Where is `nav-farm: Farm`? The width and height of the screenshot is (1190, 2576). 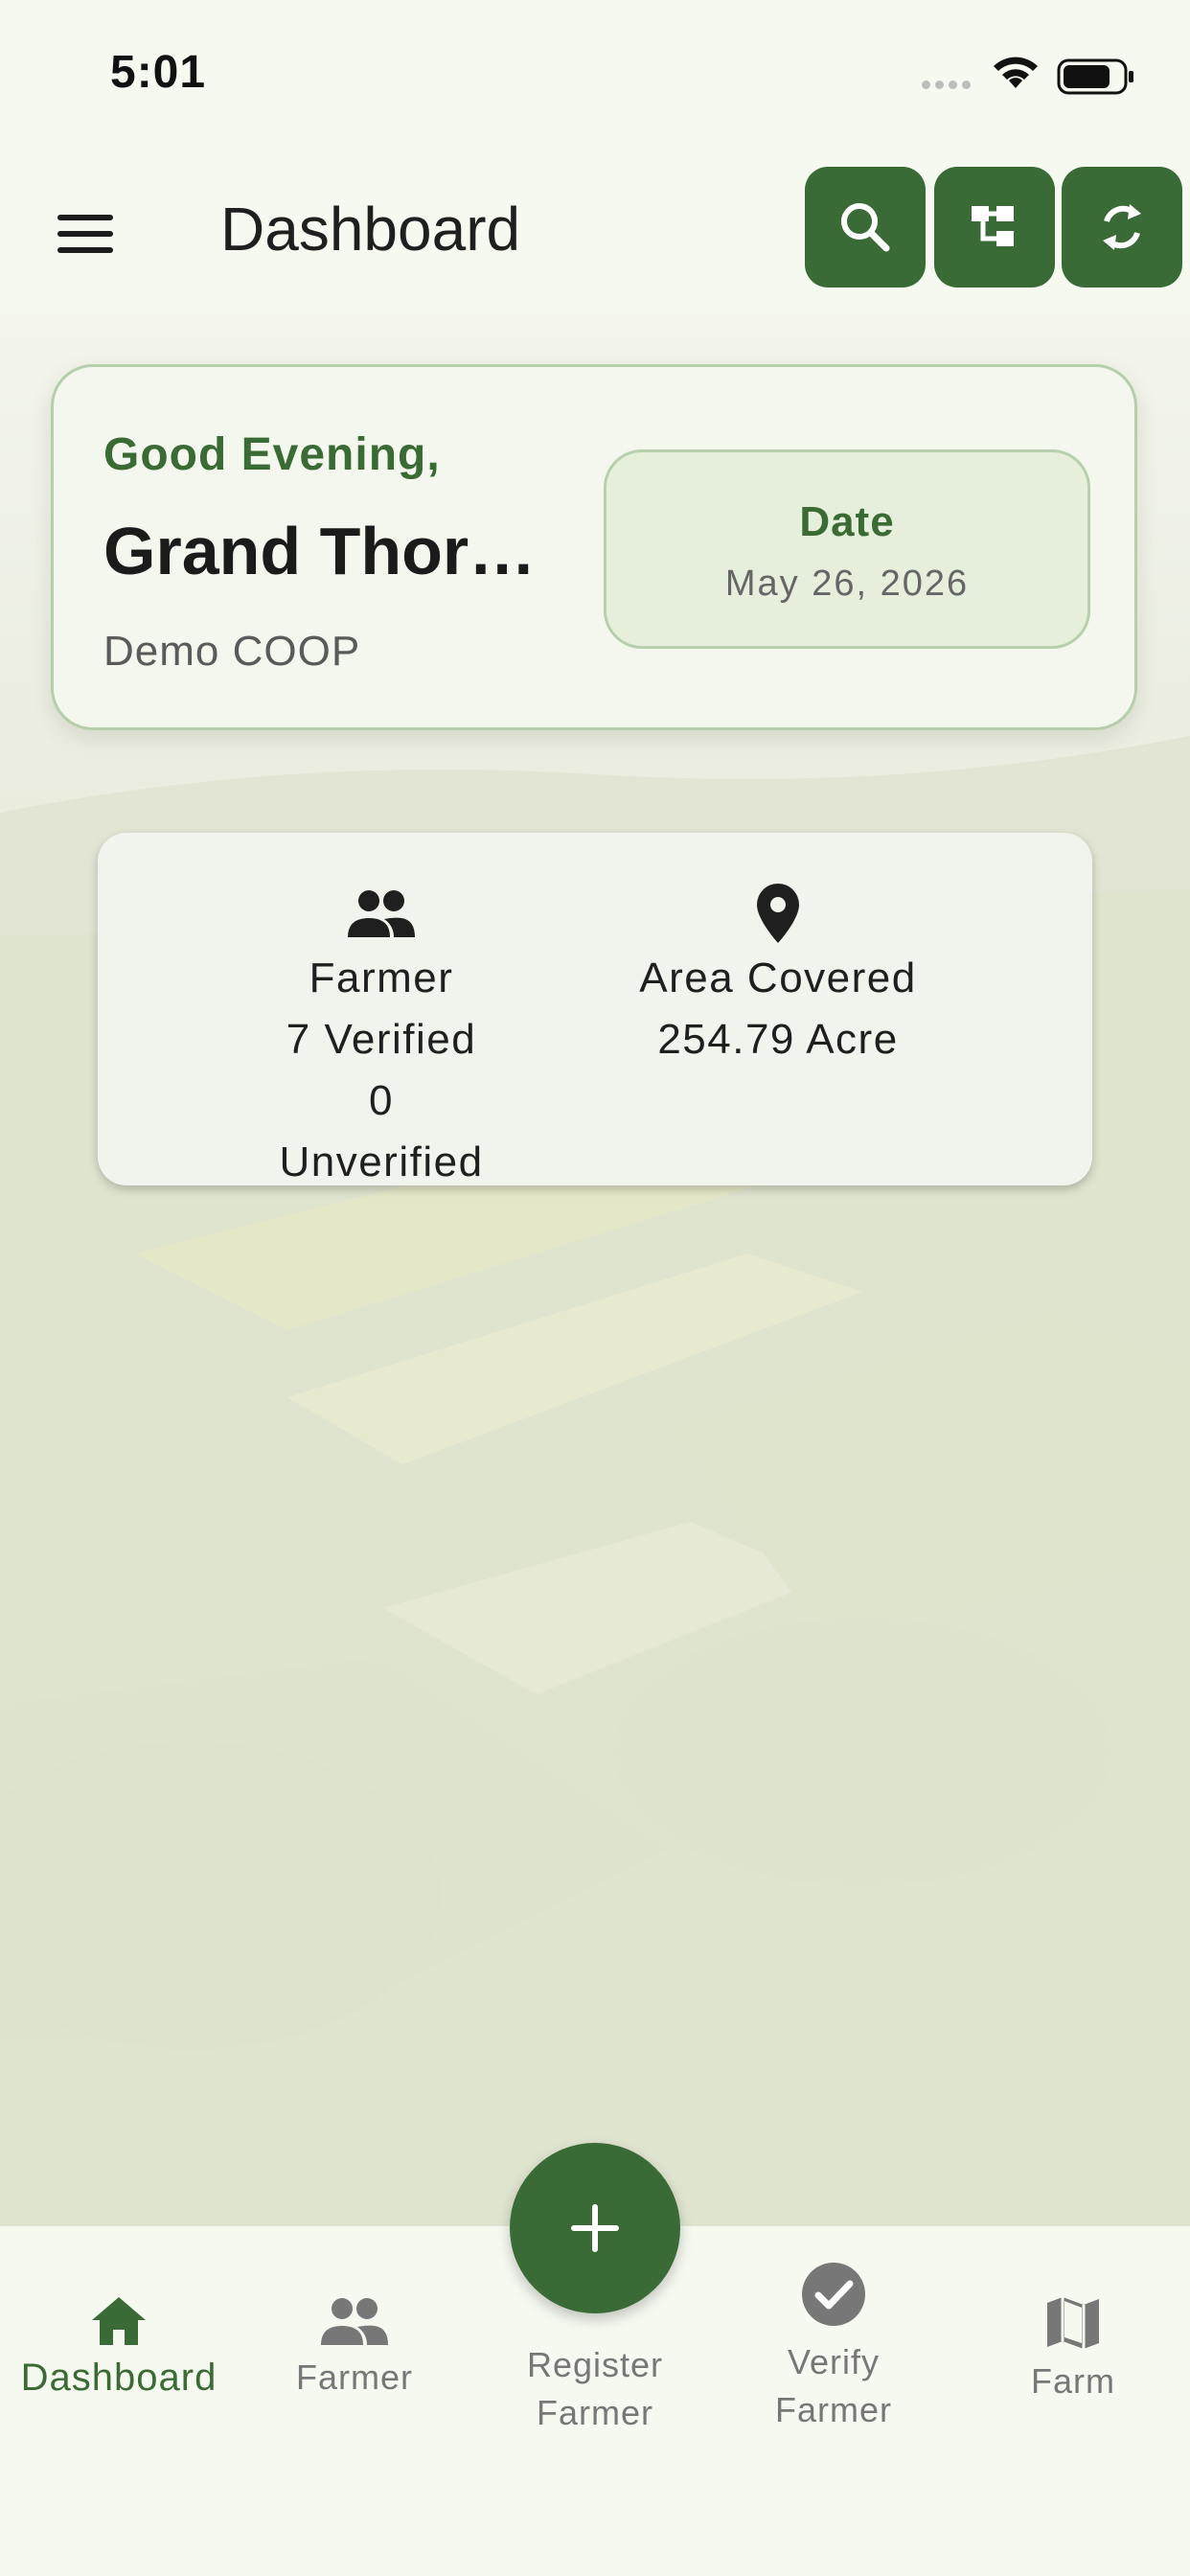 nav-farm: Farm is located at coordinates (1073, 2349).